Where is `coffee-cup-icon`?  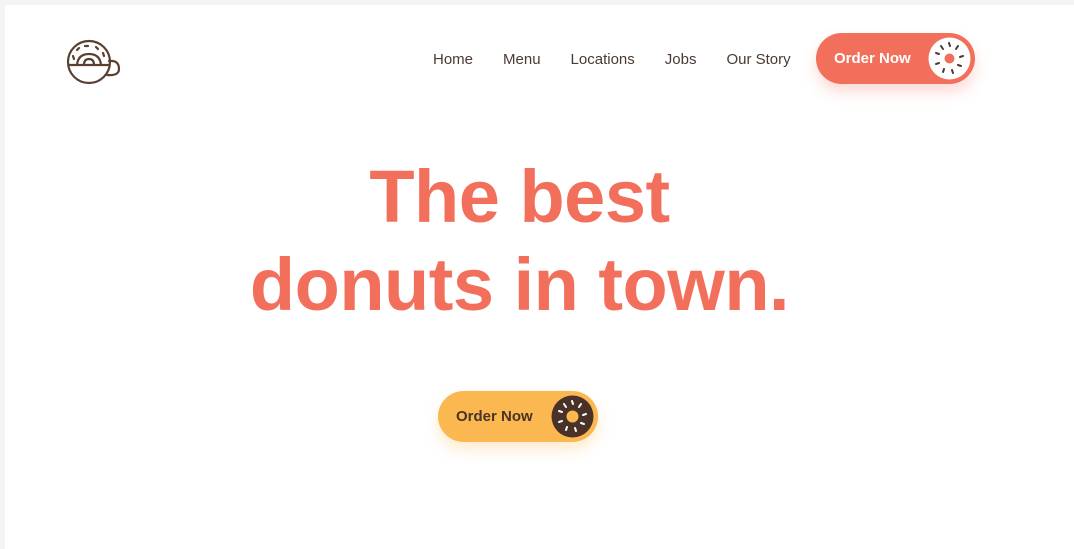
coffee-cup-icon is located at coordinates (93, 62).